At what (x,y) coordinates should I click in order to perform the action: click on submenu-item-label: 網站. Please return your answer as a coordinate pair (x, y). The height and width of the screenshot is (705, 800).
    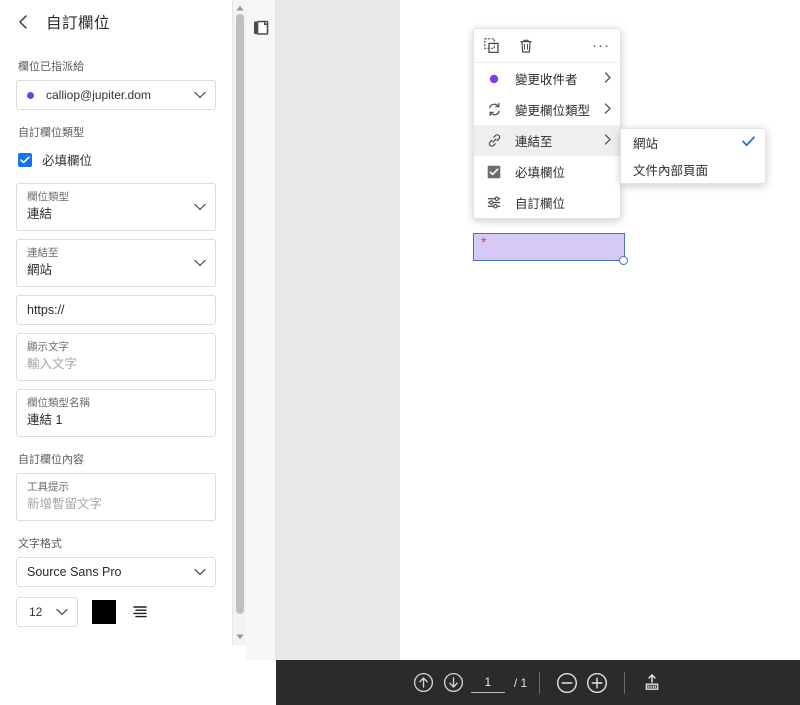
    Looking at the image, I should click on (646, 144).